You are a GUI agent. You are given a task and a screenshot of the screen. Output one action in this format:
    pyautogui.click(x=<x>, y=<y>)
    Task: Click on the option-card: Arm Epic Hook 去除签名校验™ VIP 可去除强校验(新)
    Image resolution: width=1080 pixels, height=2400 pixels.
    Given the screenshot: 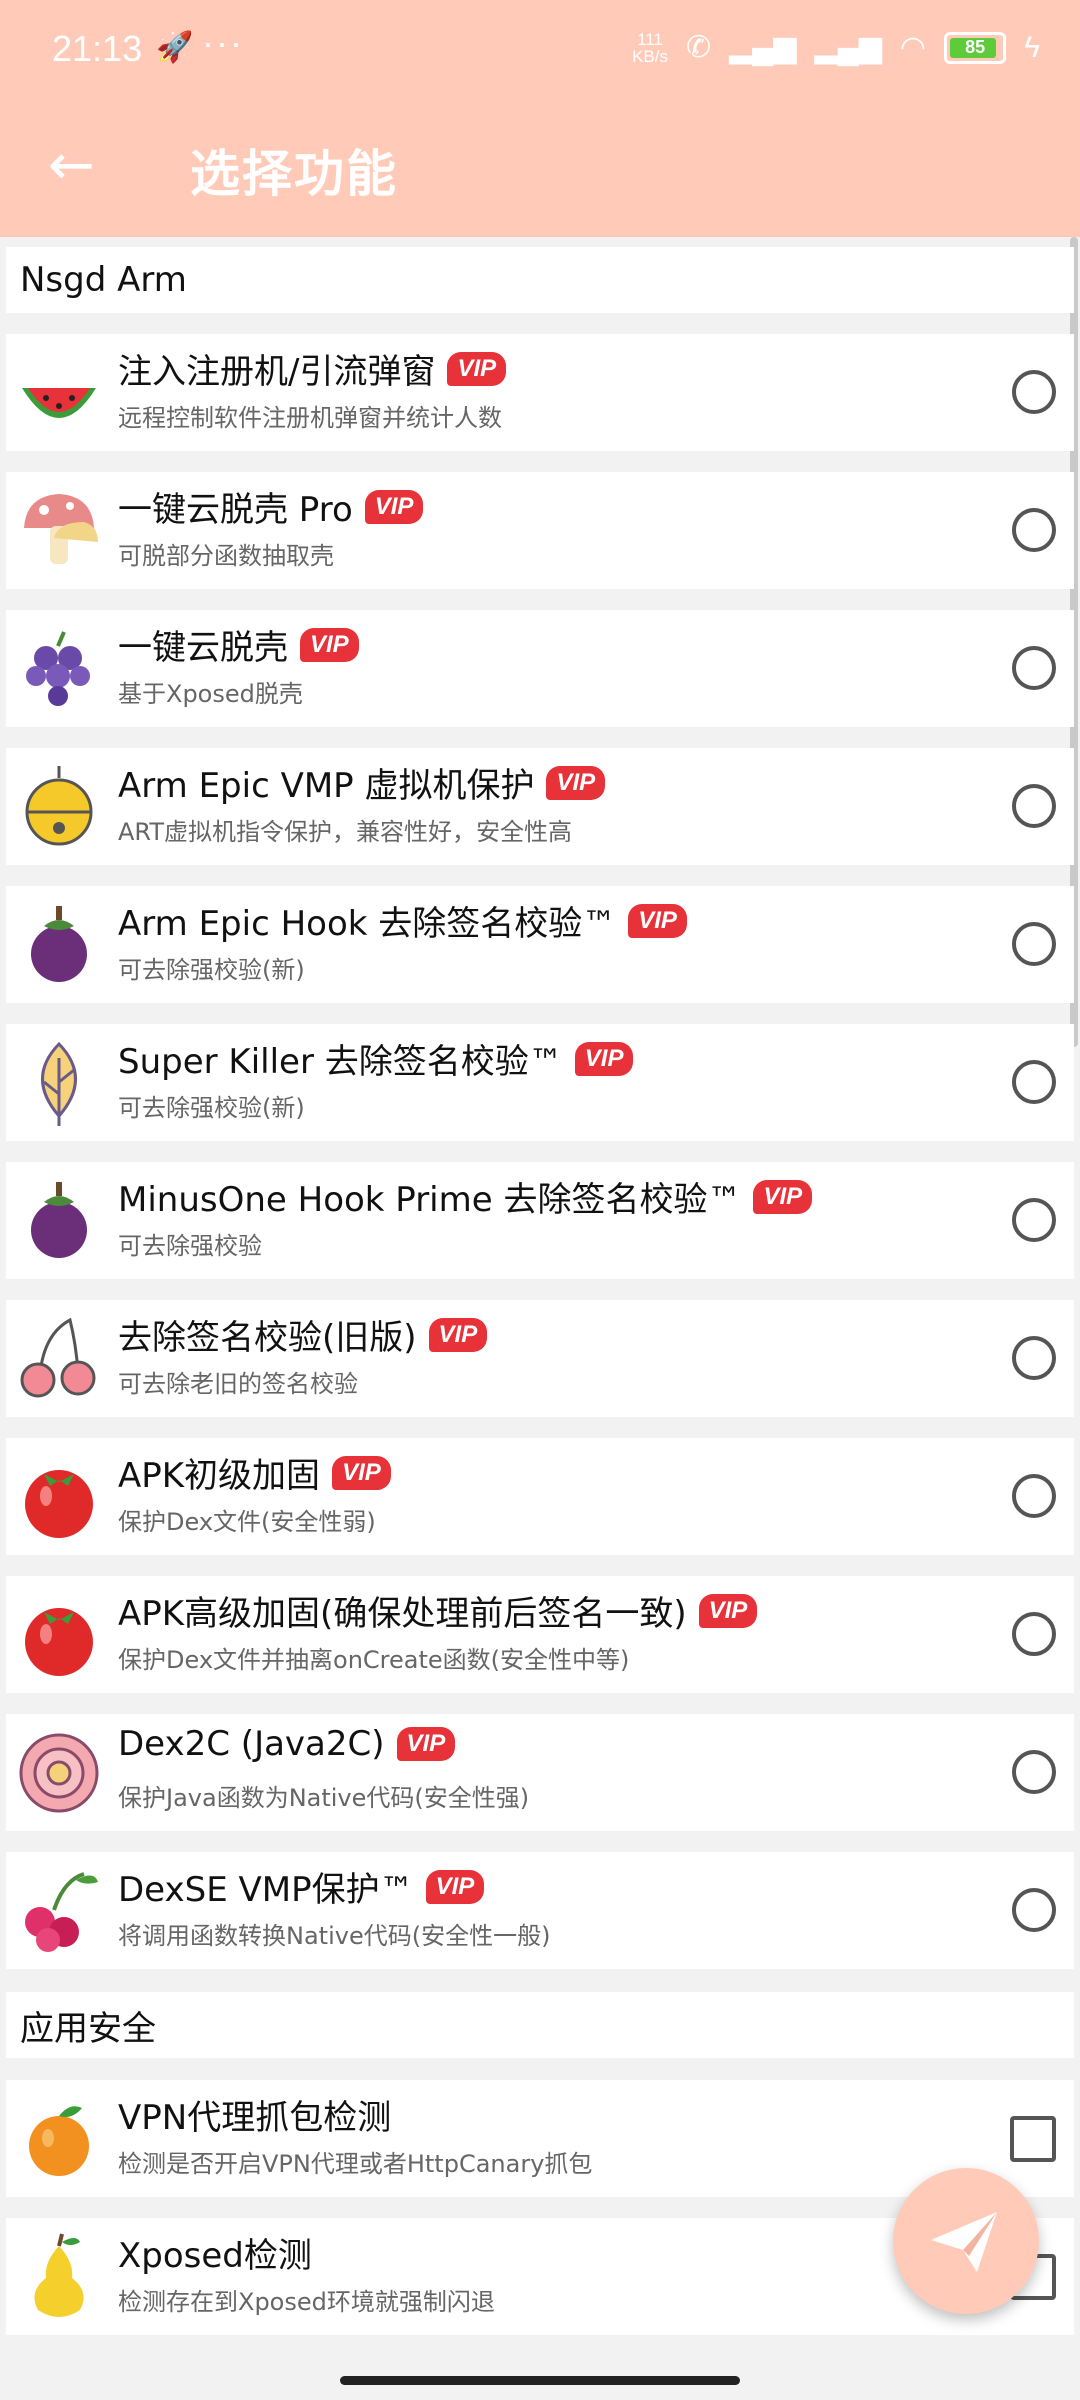 What is the action you would take?
    pyautogui.click(x=540, y=944)
    